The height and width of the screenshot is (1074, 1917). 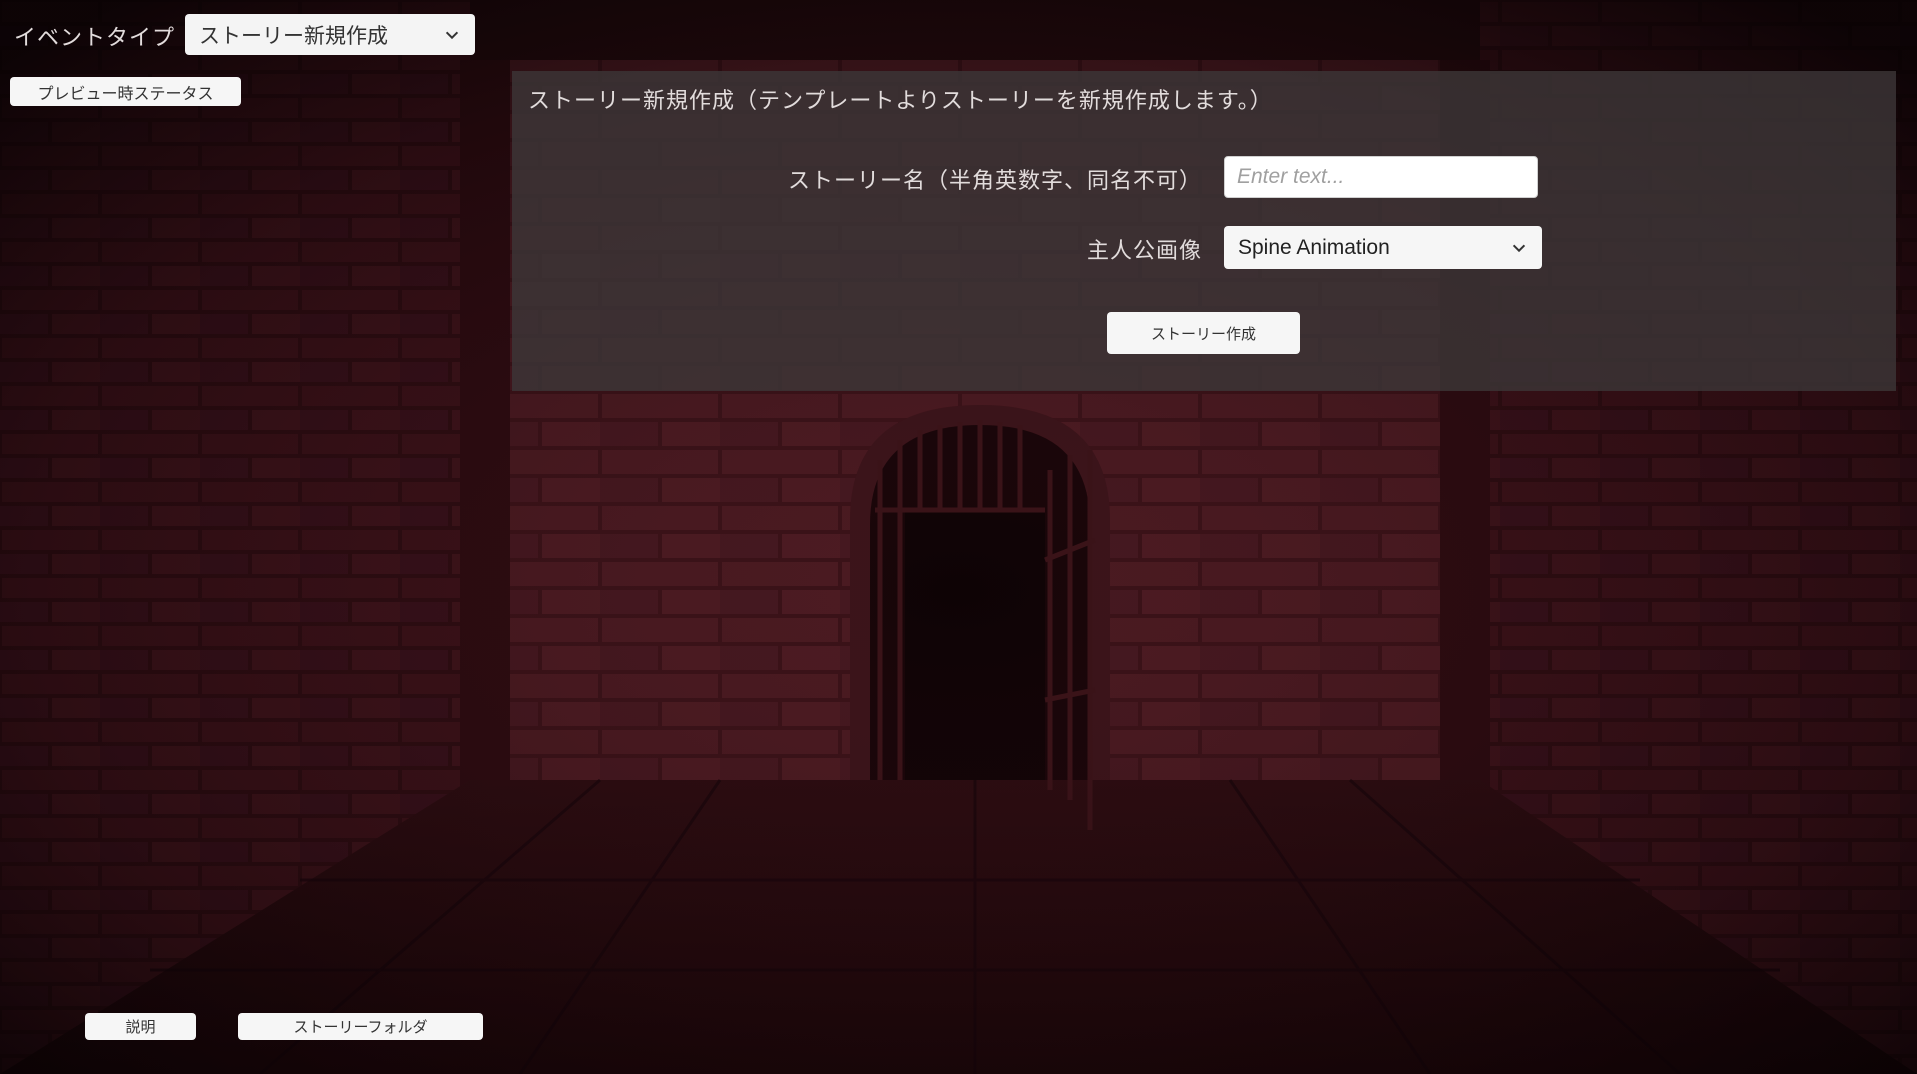 I want to click on story-name-label: ストーリー名（半角英数字、同名不可）, so click(x=995, y=181).